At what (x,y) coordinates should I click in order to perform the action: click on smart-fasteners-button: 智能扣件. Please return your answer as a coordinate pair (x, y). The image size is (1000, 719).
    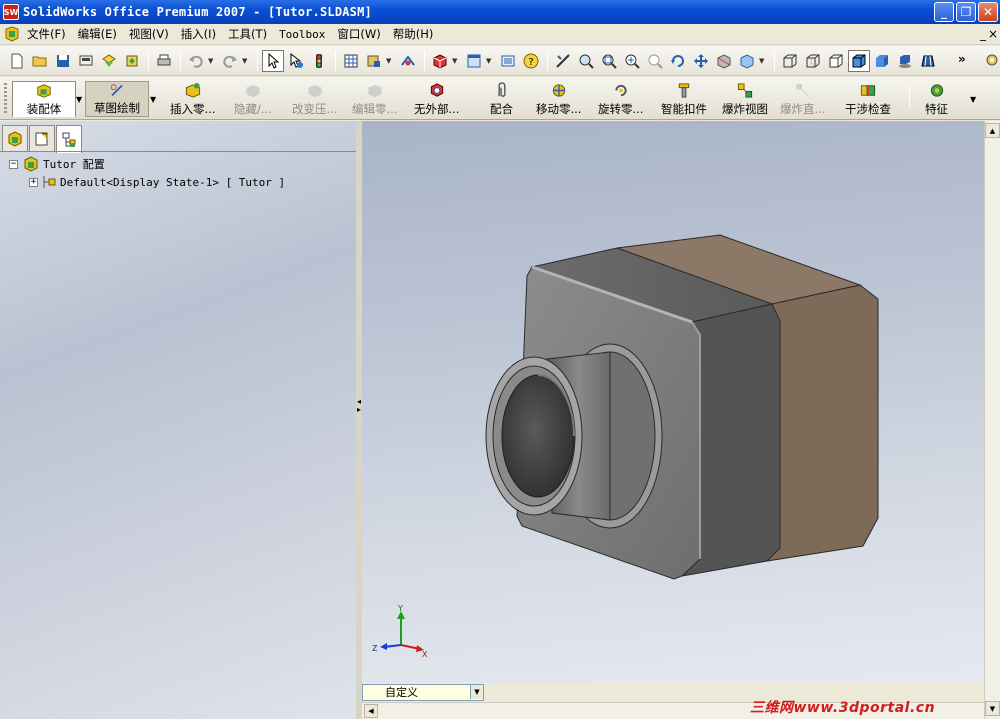
    Looking at the image, I should click on (684, 99).